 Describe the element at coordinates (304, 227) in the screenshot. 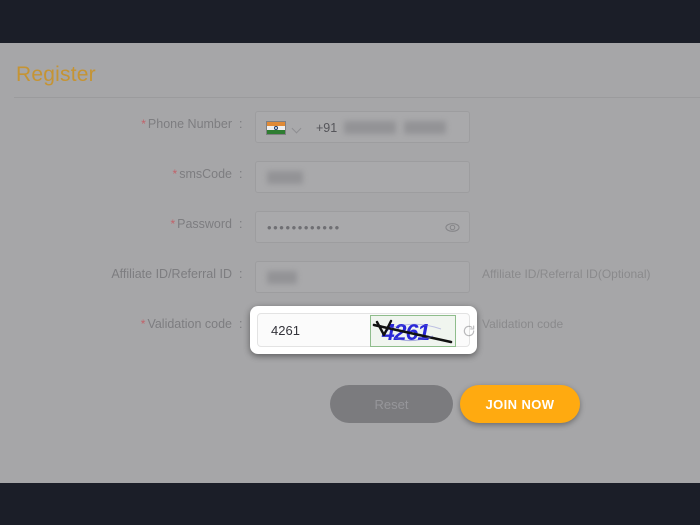

I see `password-masked-value: ••••••••••••` at that location.